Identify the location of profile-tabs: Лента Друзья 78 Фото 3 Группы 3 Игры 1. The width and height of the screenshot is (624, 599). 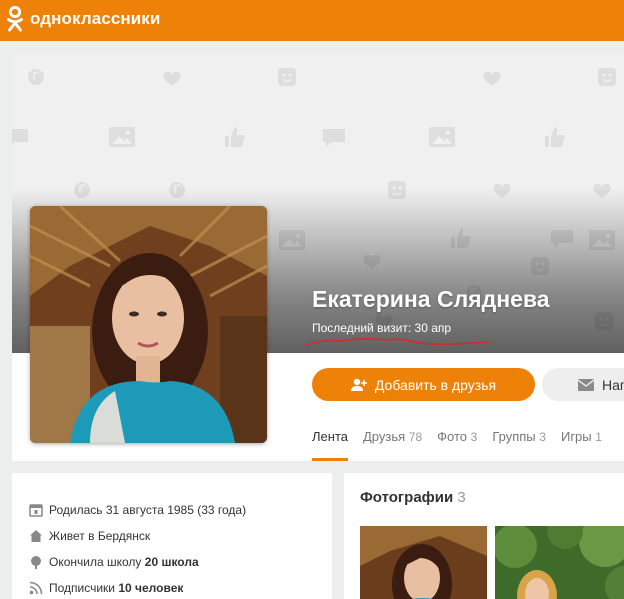
(464, 445).